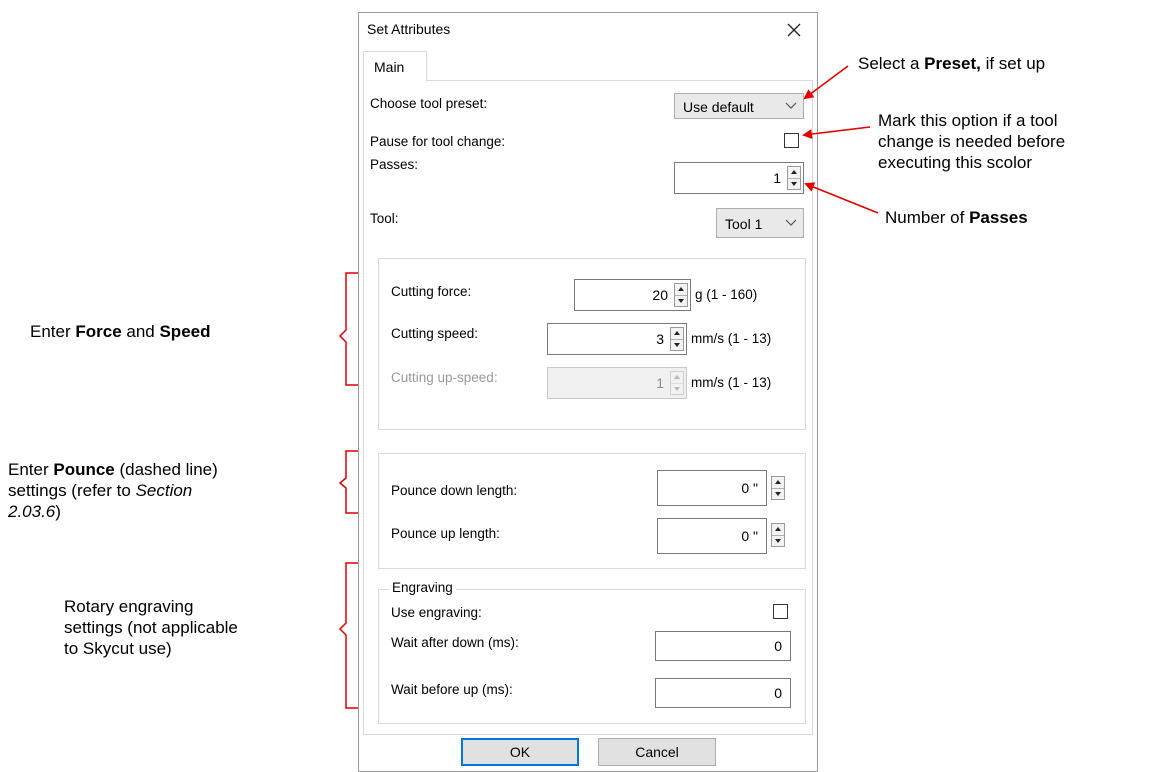 This screenshot has width=1153, height=772. I want to click on annotation-pause-line1: Mark this option if a tool, so click(968, 120).